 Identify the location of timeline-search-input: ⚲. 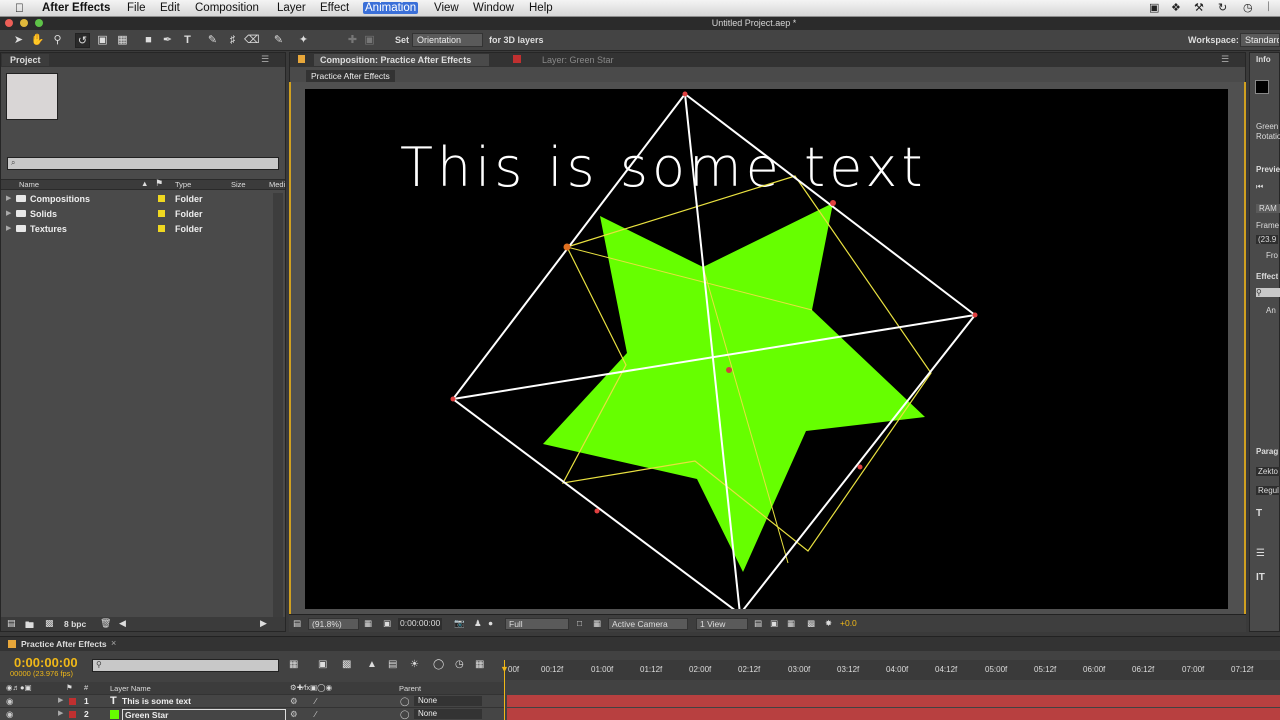
(185, 665).